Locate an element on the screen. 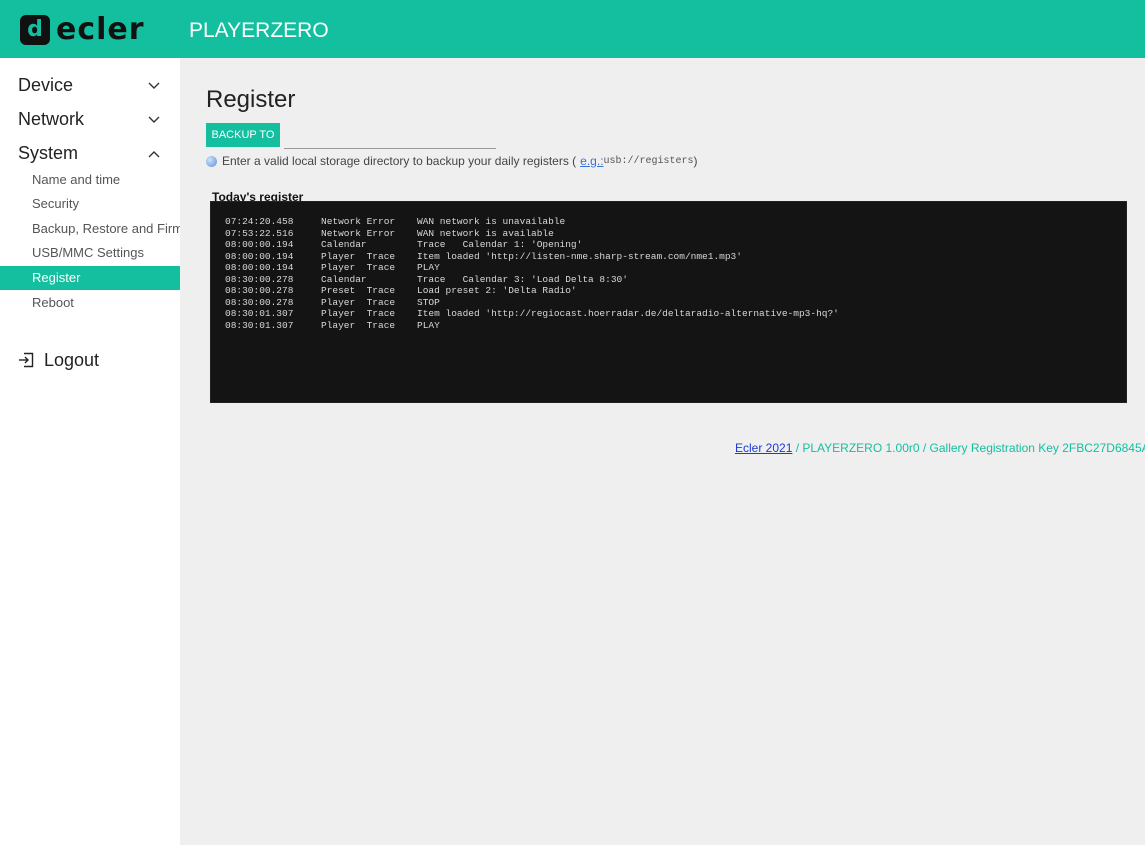 This screenshot has height=845, width=1145. nav-system: System is located at coordinates (85, 154).